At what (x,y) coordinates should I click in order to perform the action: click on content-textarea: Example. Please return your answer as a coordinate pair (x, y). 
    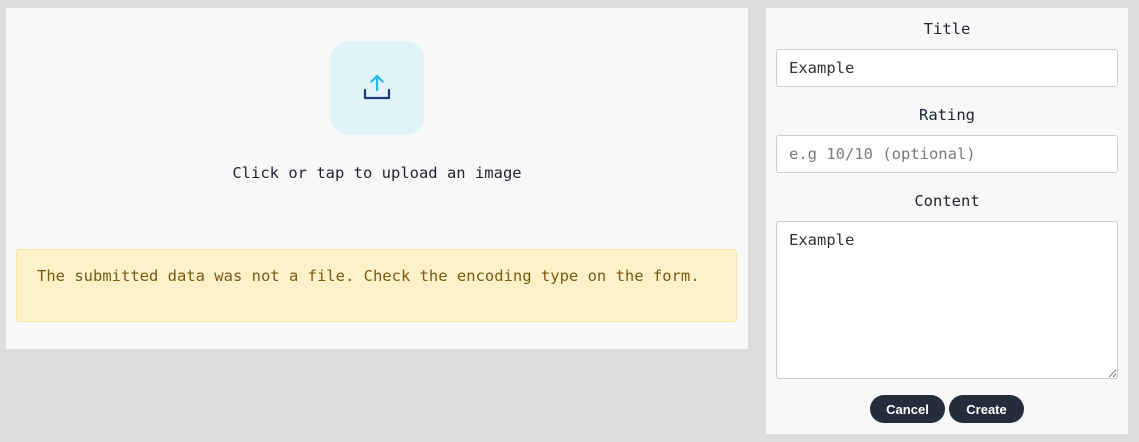
    Looking at the image, I should click on (947, 300).